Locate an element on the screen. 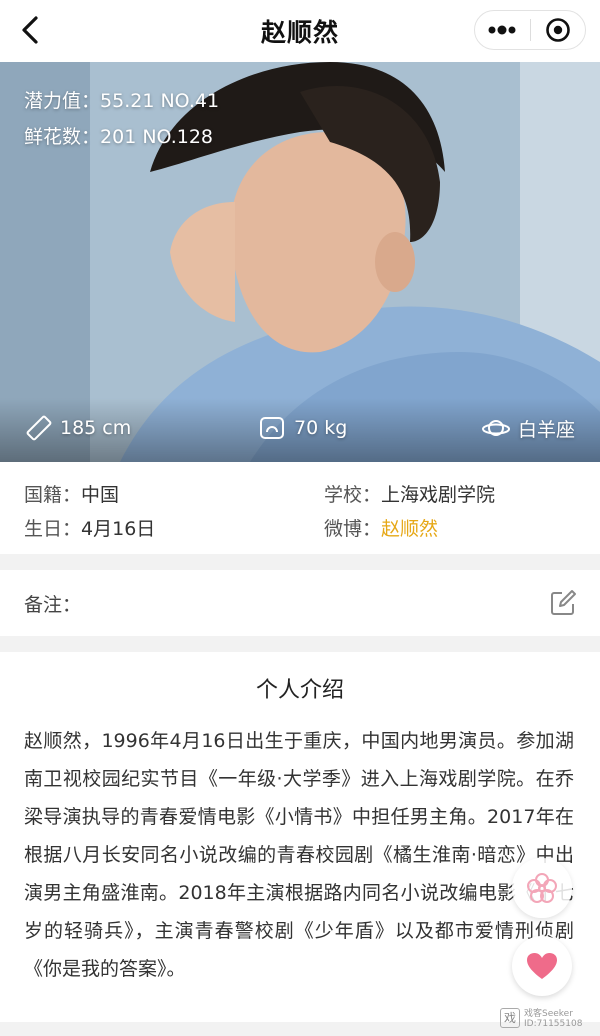  weight-value: 70 kg is located at coordinates (321, 428).